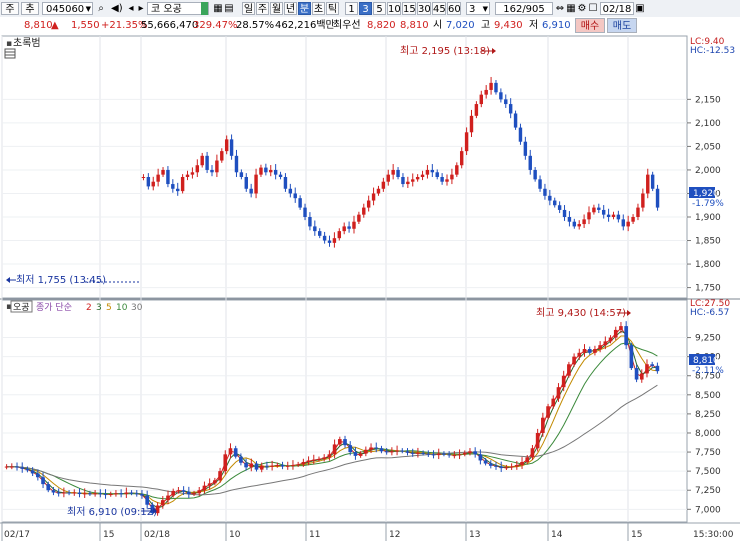  I want to click on x-tick-label: 02/17, so click(17, 535).